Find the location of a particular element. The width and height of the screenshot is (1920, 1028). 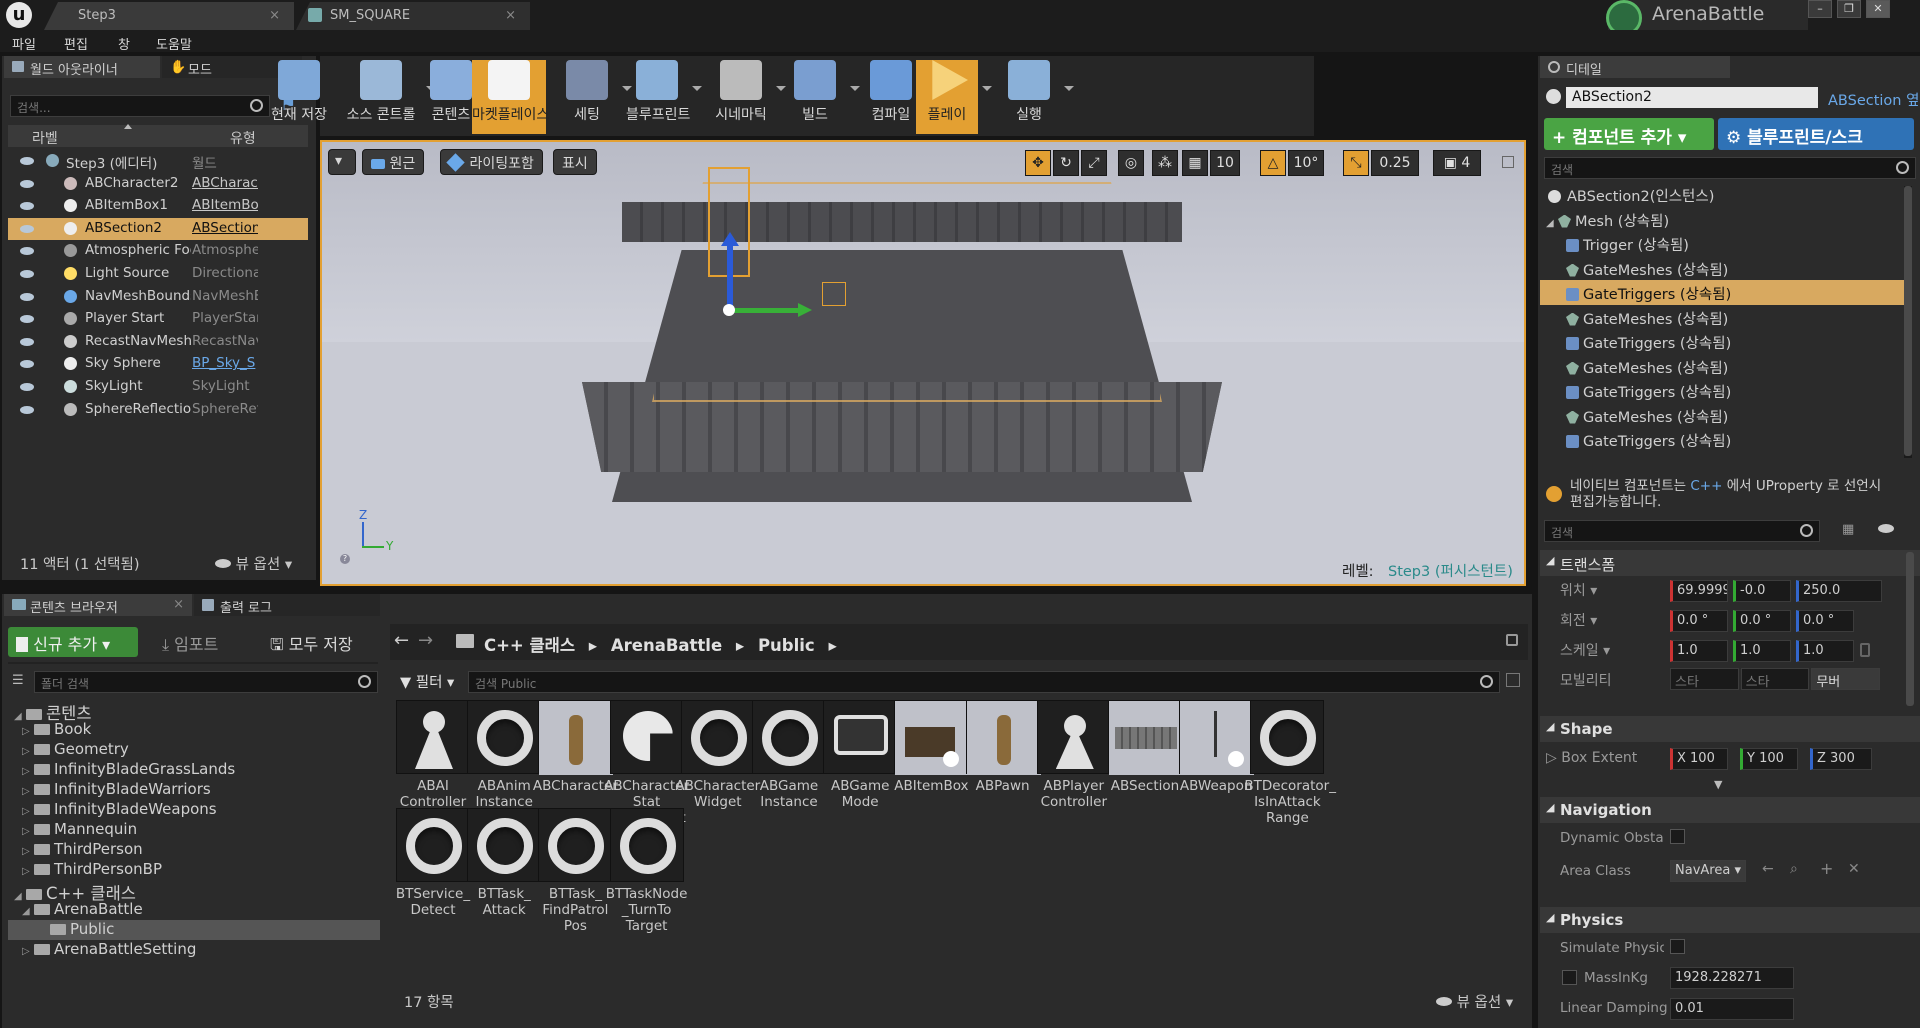

physics-section-header: ◢ Physics is located at coordinates (1730, 920).